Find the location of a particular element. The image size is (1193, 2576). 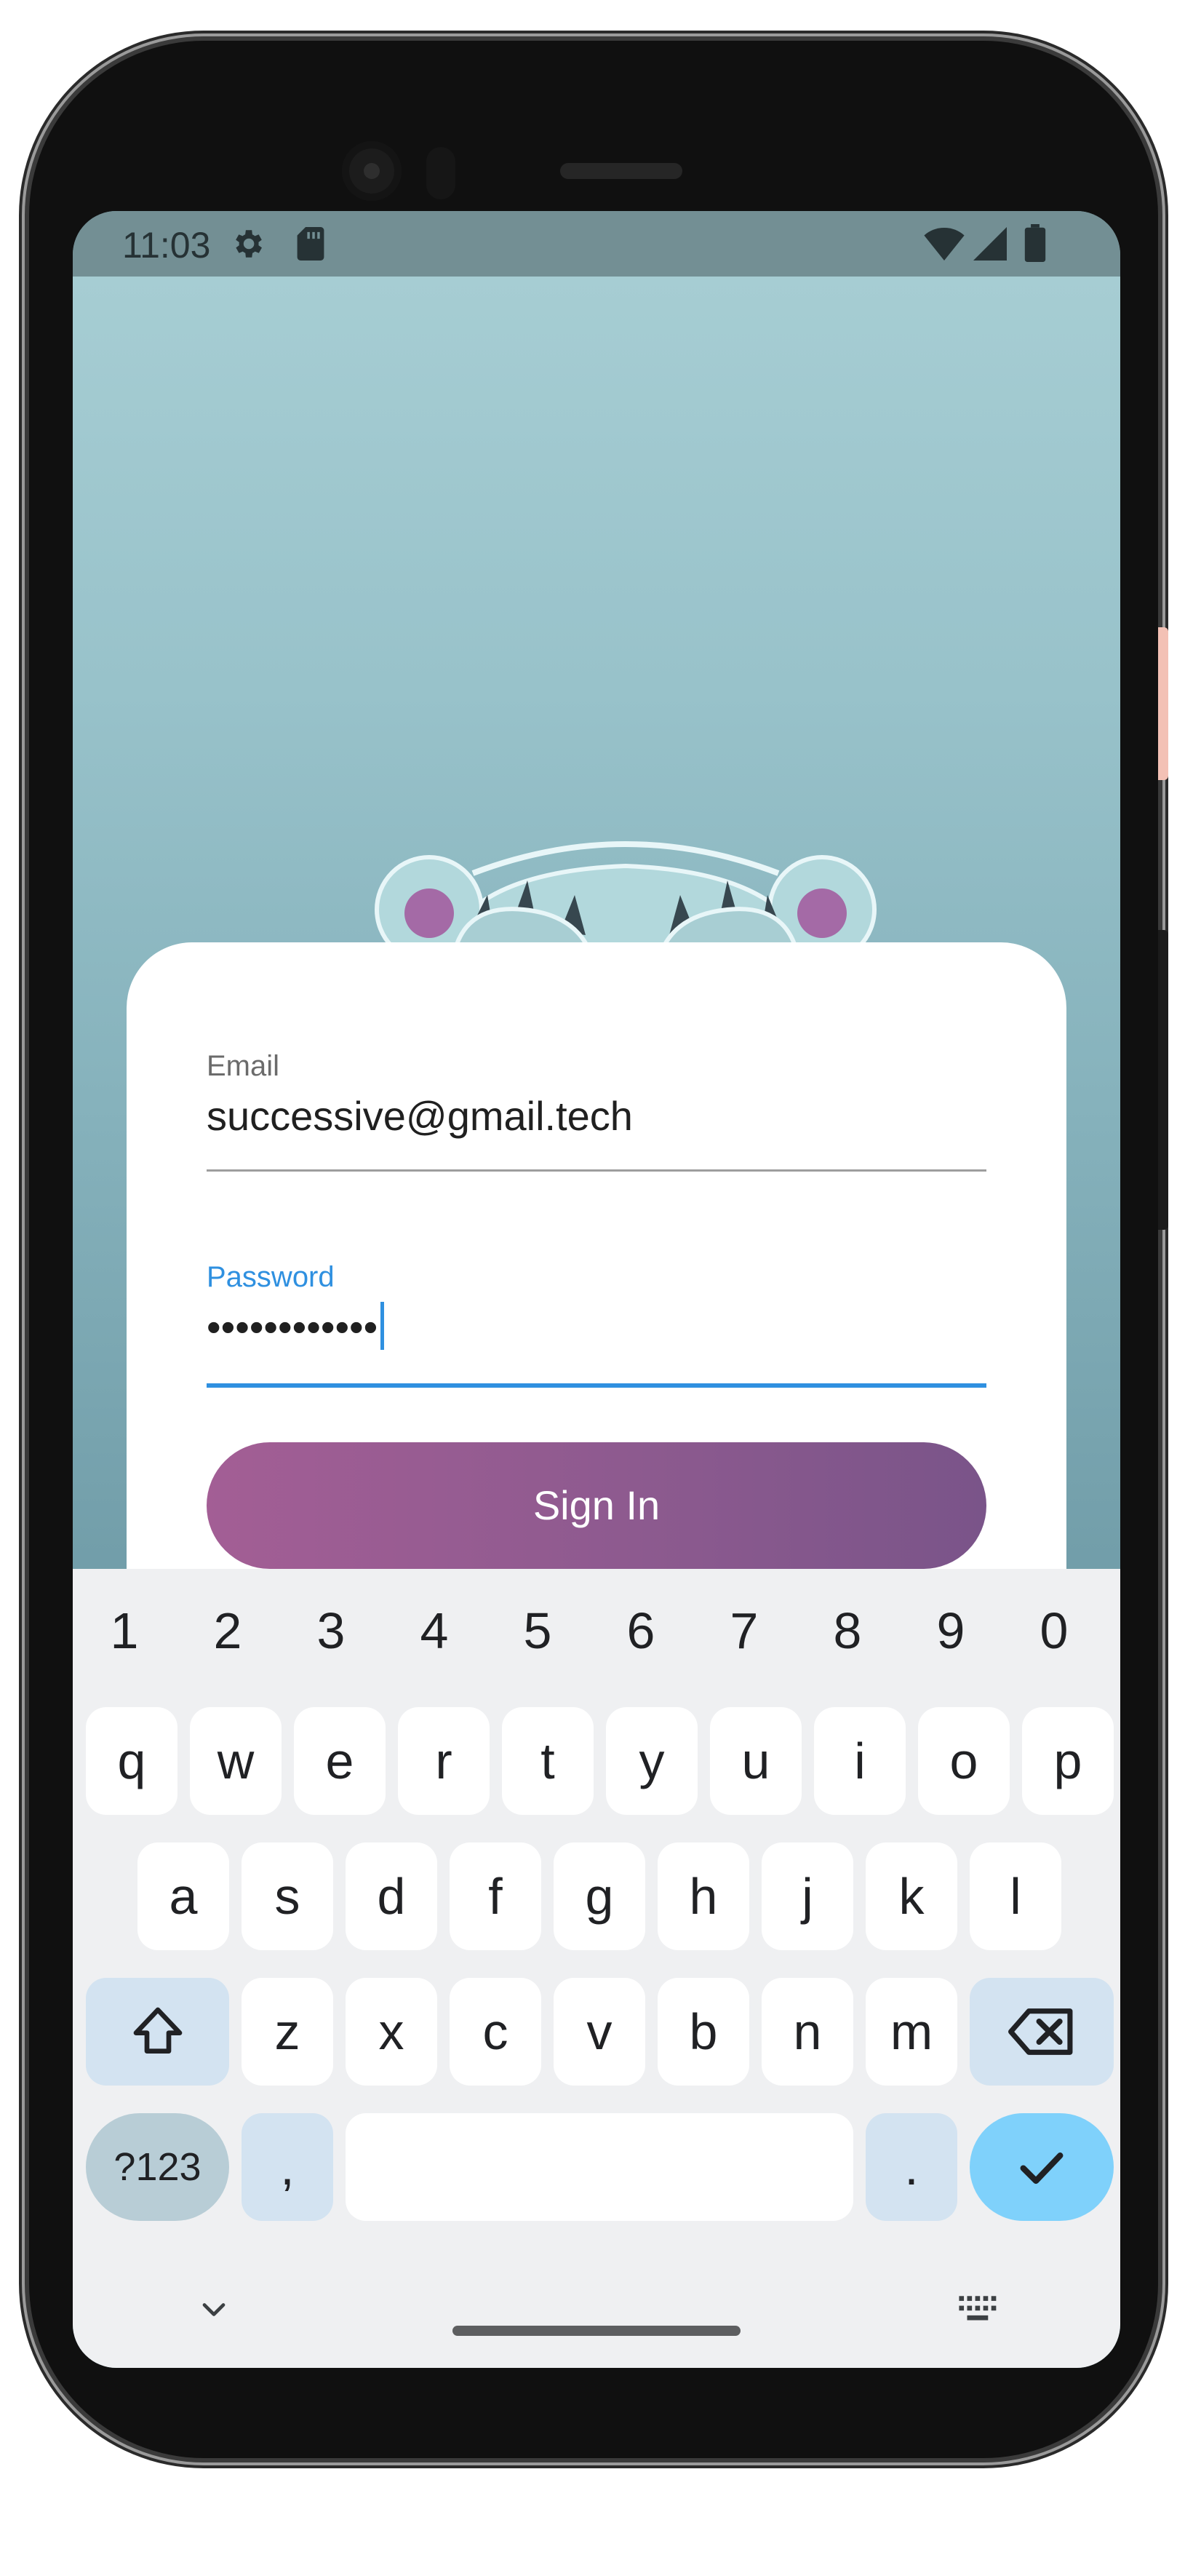

key-r: r is located at coordinates (444, 1761).